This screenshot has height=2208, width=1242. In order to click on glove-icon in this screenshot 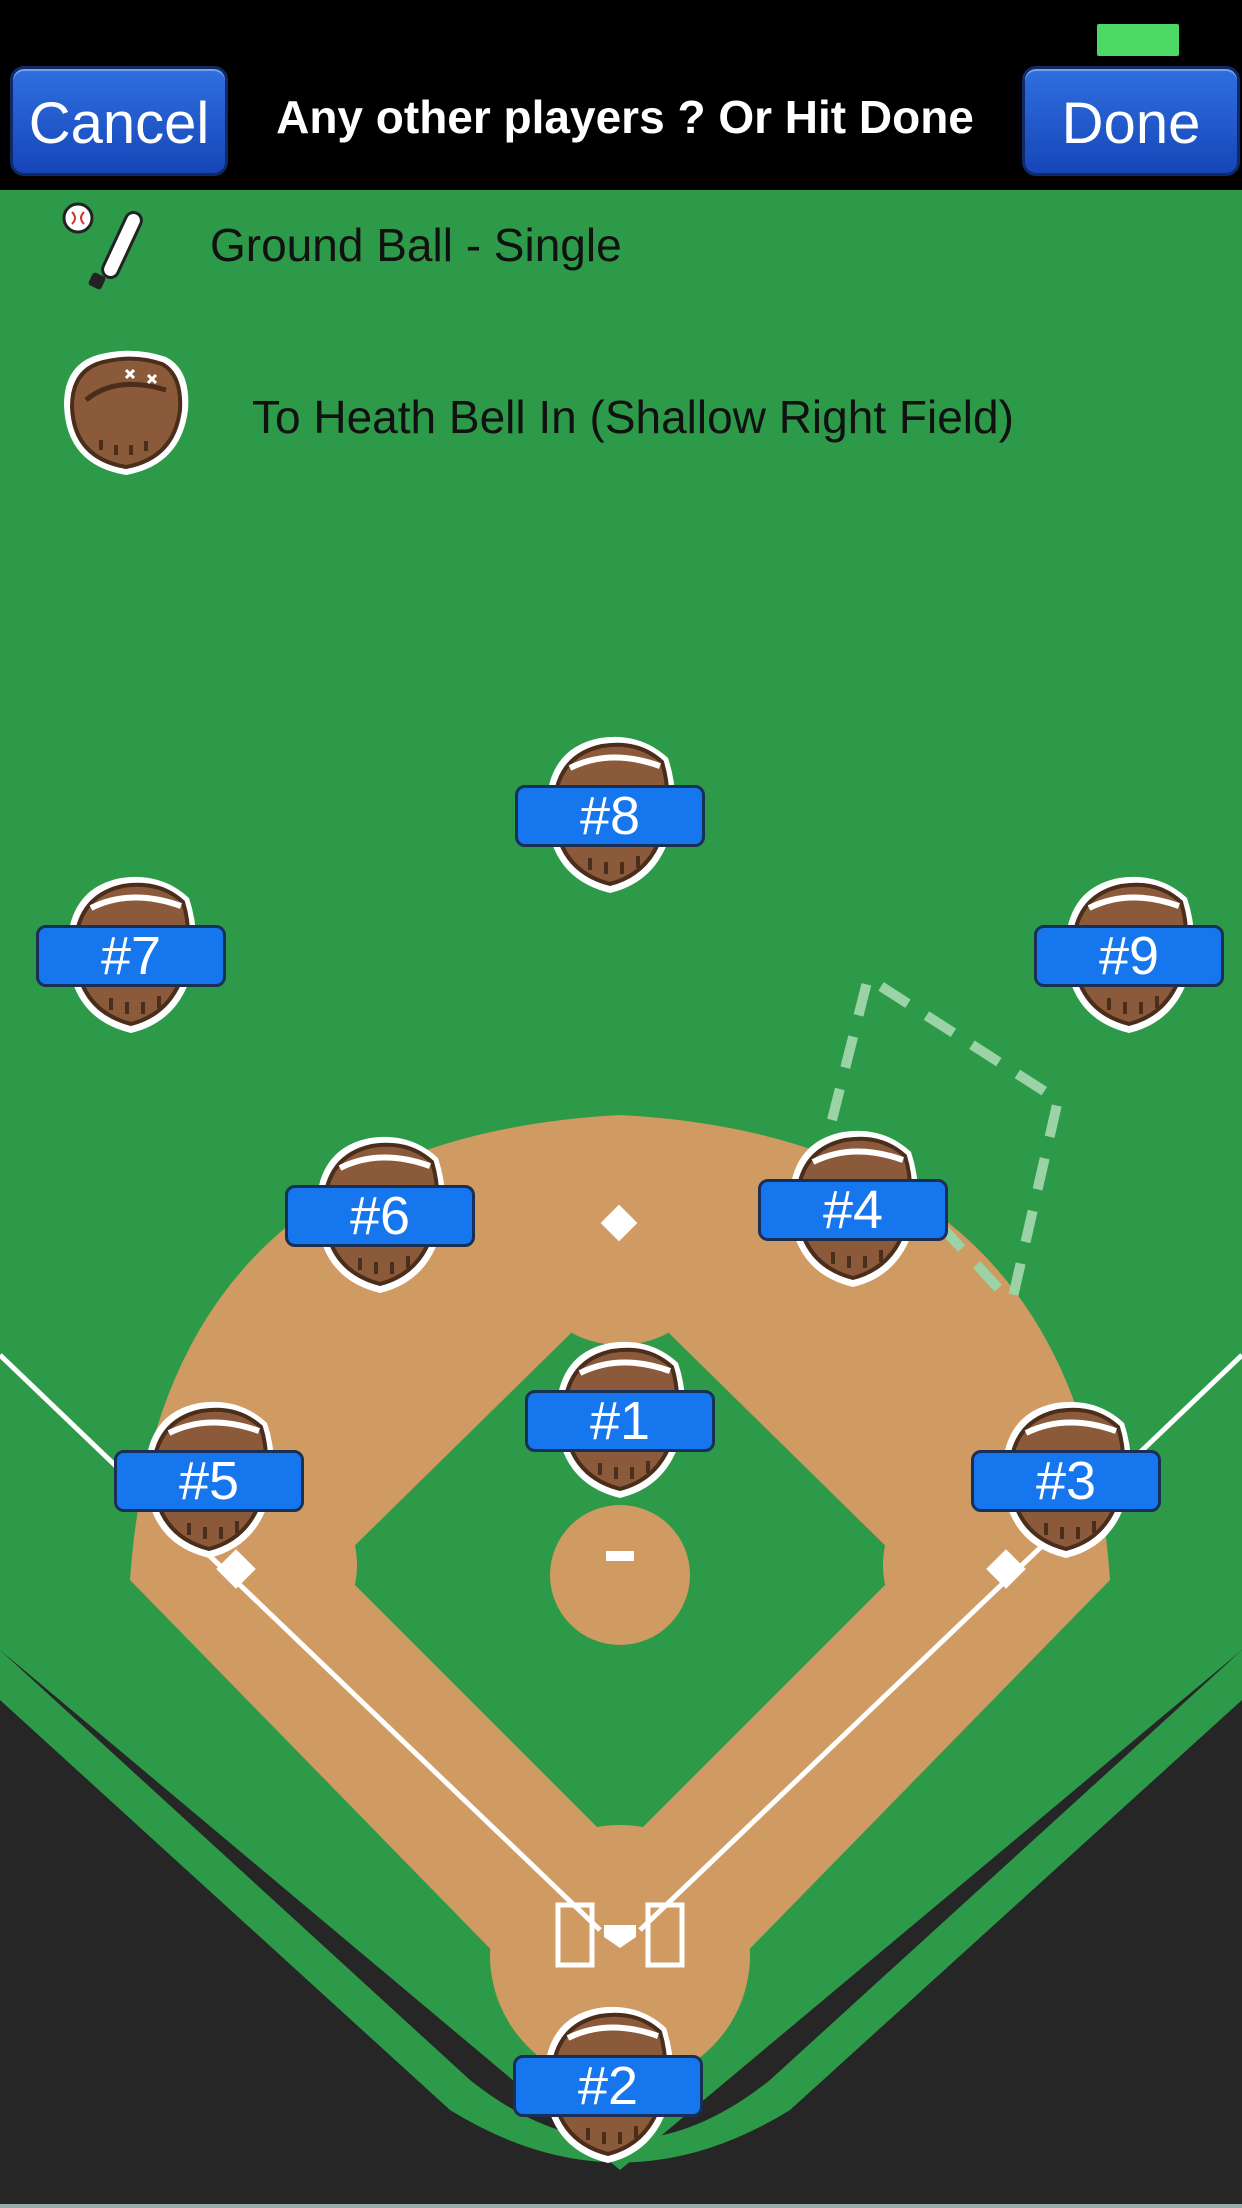, I will do `click(126, 412)`.